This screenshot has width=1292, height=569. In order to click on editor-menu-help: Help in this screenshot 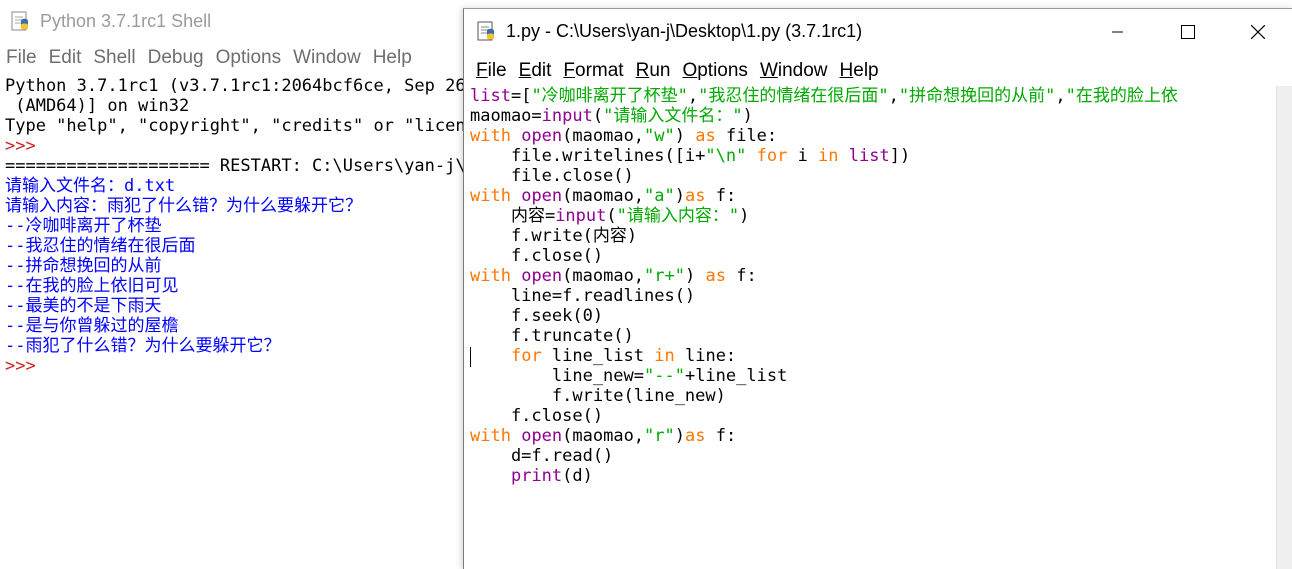, I will do `click(859, 71)`.